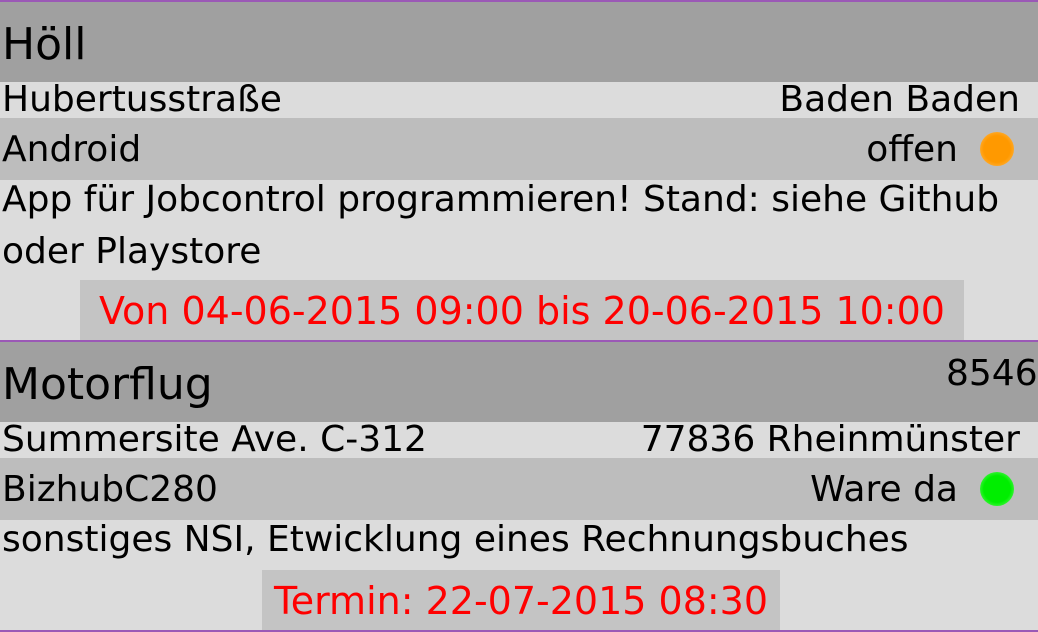 This screenshot has width=1038, height=632. I want to click on job-title: Höll, so click(44, 44).